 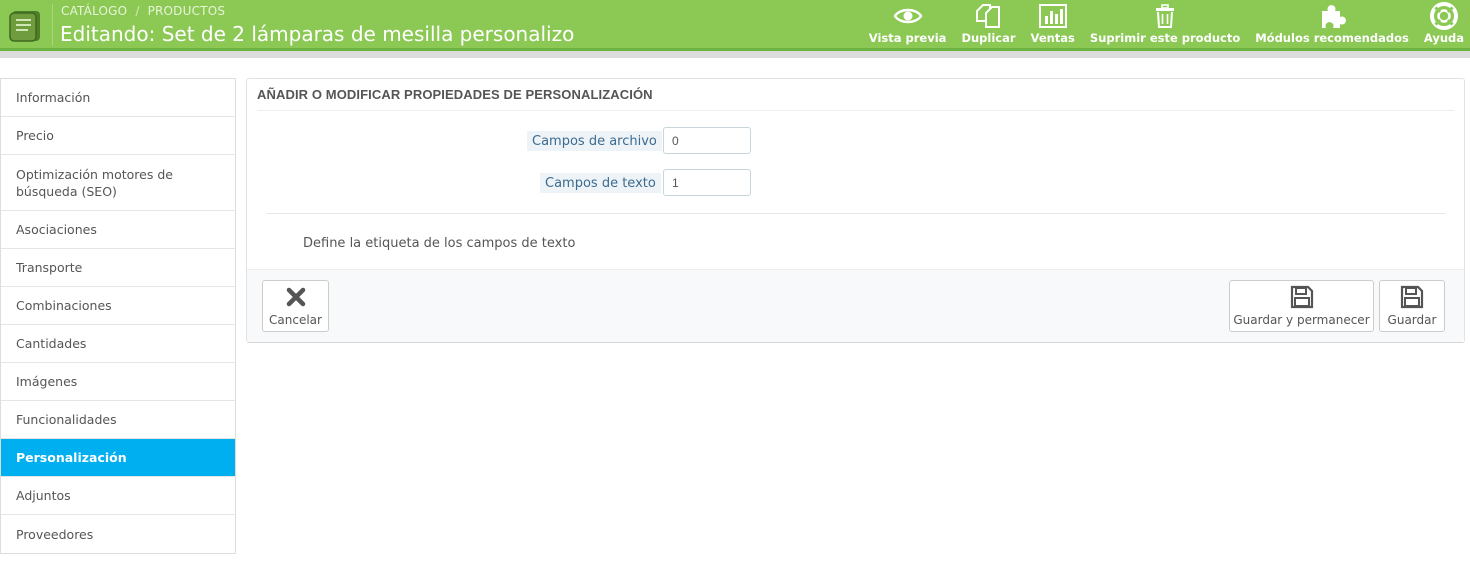 I want to click on copy-icon, so click(x=988, y=16).